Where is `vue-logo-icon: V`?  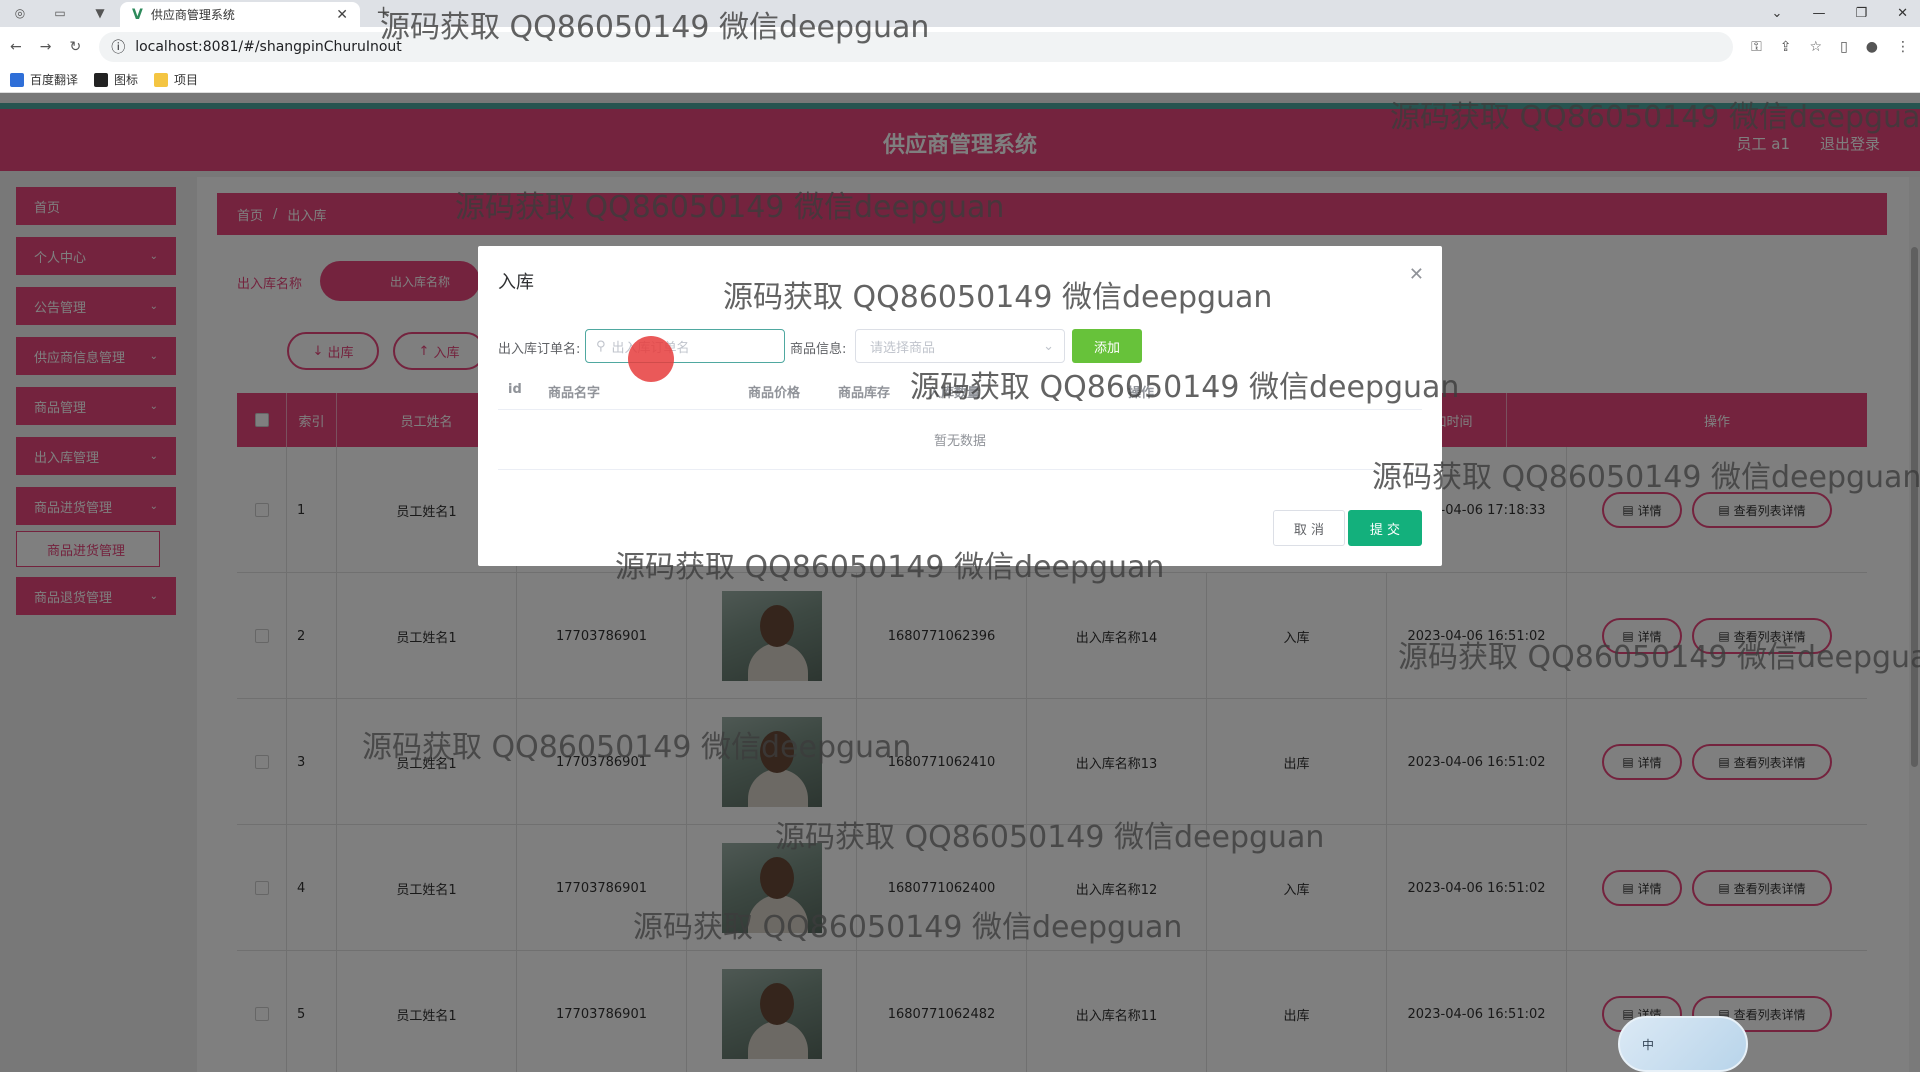 vue-logo-icon: V is located at coordinates (137, 14).